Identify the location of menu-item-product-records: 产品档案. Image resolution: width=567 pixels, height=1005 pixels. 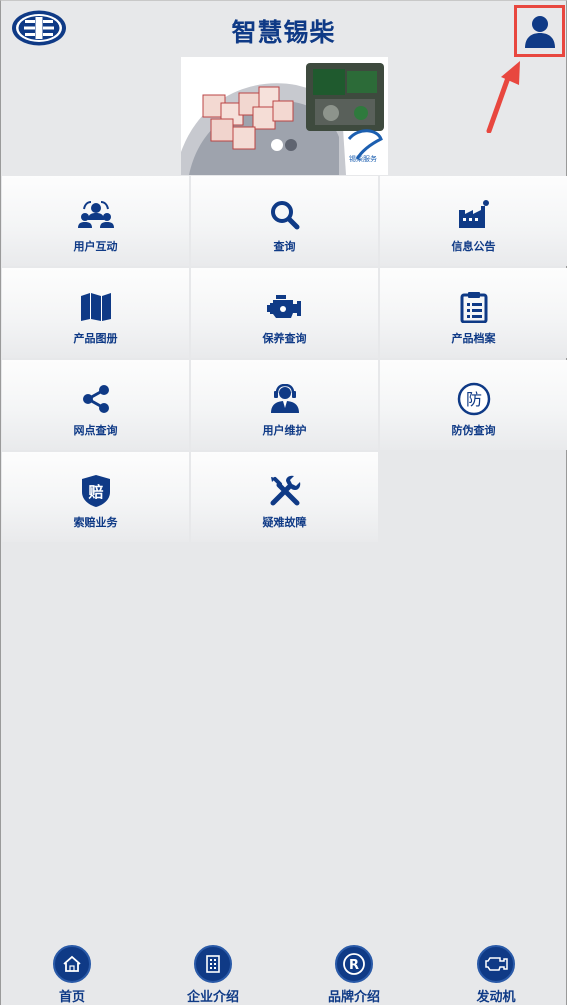
(473, 313).